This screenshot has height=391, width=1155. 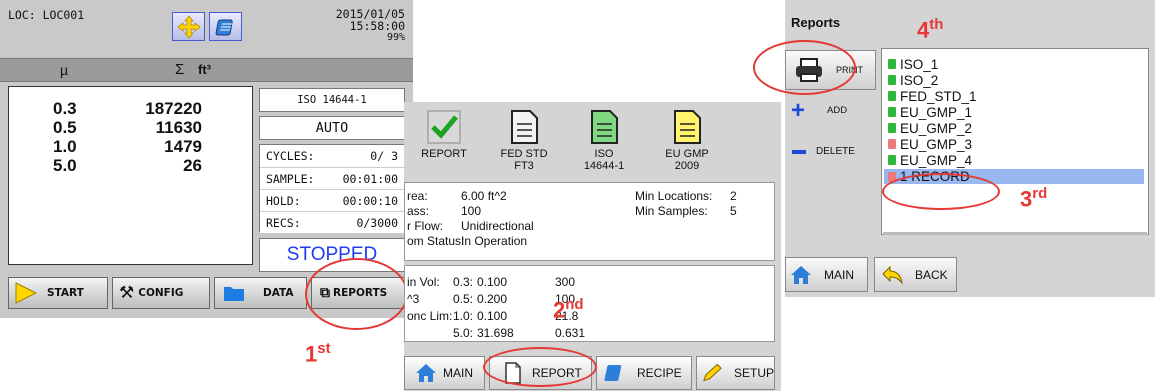 I want to click on info-value: 5, so click(x=733, y=211).